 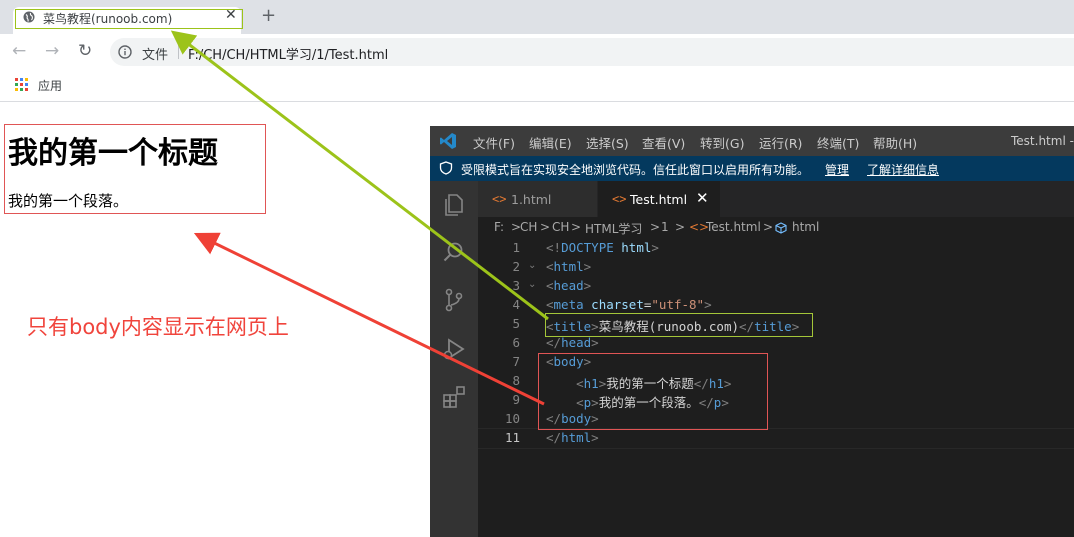 What do you see at coordinates (516, 342) in the screenshot?
I see `line-number: 6` at bounding box center [516, 342].